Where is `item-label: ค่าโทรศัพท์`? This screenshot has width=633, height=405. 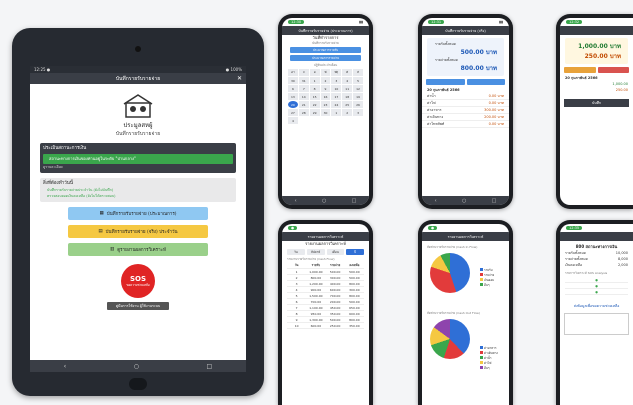
item-label: ค่าโทรศัพท์ is located at coordinates (436, 124).